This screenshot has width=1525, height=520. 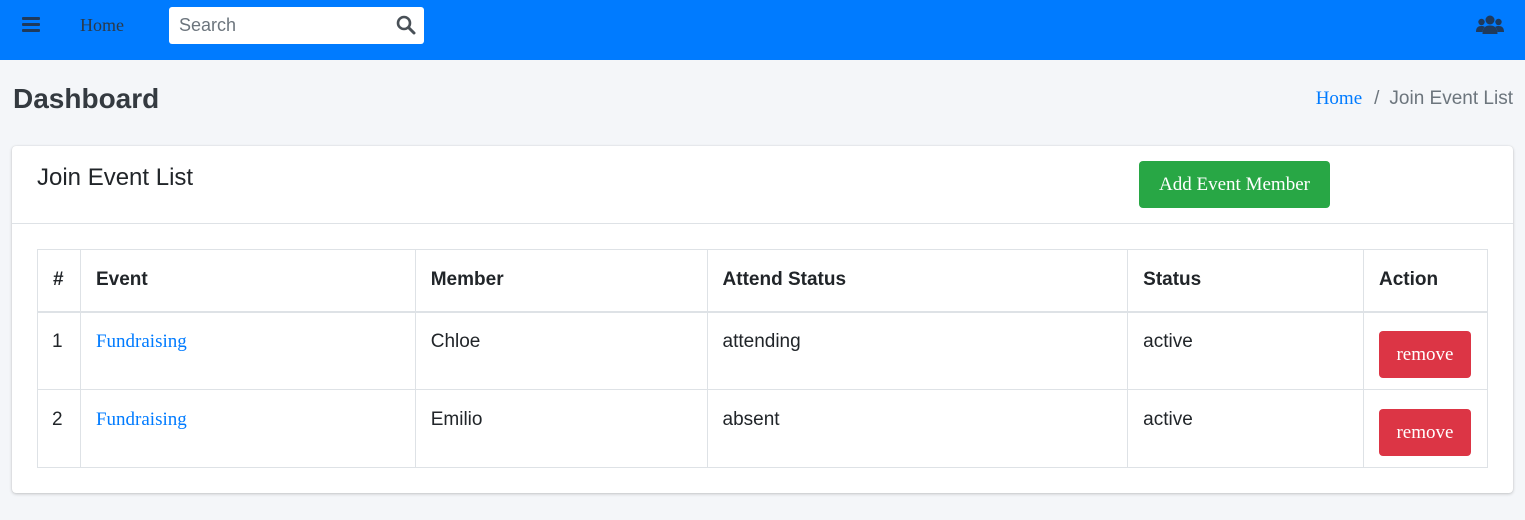 What do you see at coordinates (115, 177) in the screenshot?
I see `card-title: Join Event List` at bounding box center [115, 177].